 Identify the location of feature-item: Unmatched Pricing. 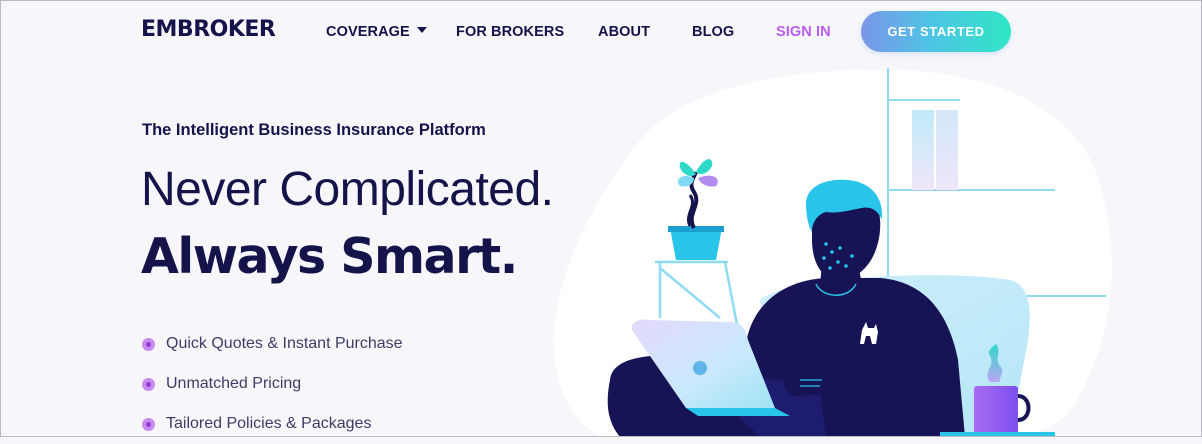
(272, 384).